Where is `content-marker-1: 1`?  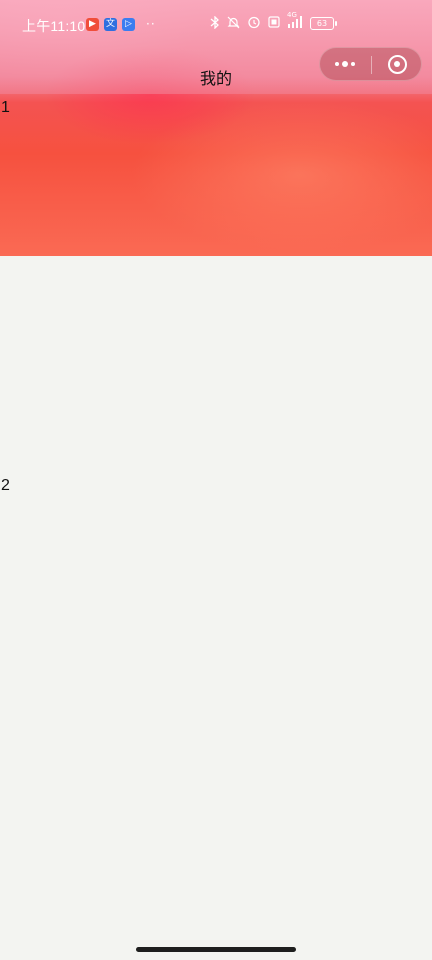
content-marker-1: 1 is located at coordinates (5, 107).